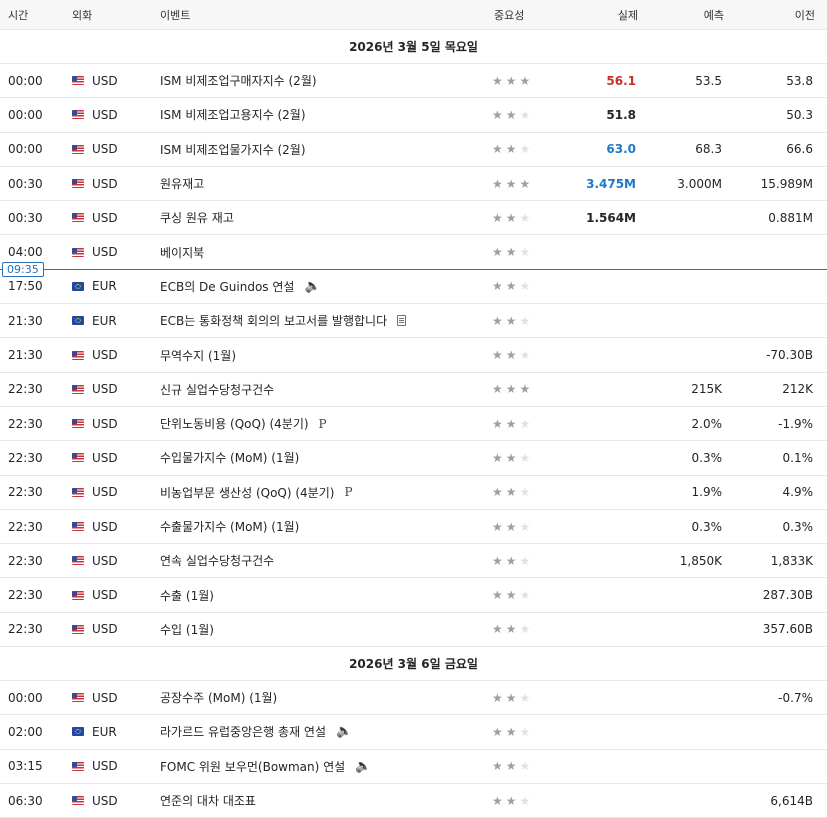 This screenshot has width=827, height=818. Describe the element at coordinates (182, 183) in the screenshot. I see `event-name-link: 원유재고` at that location.